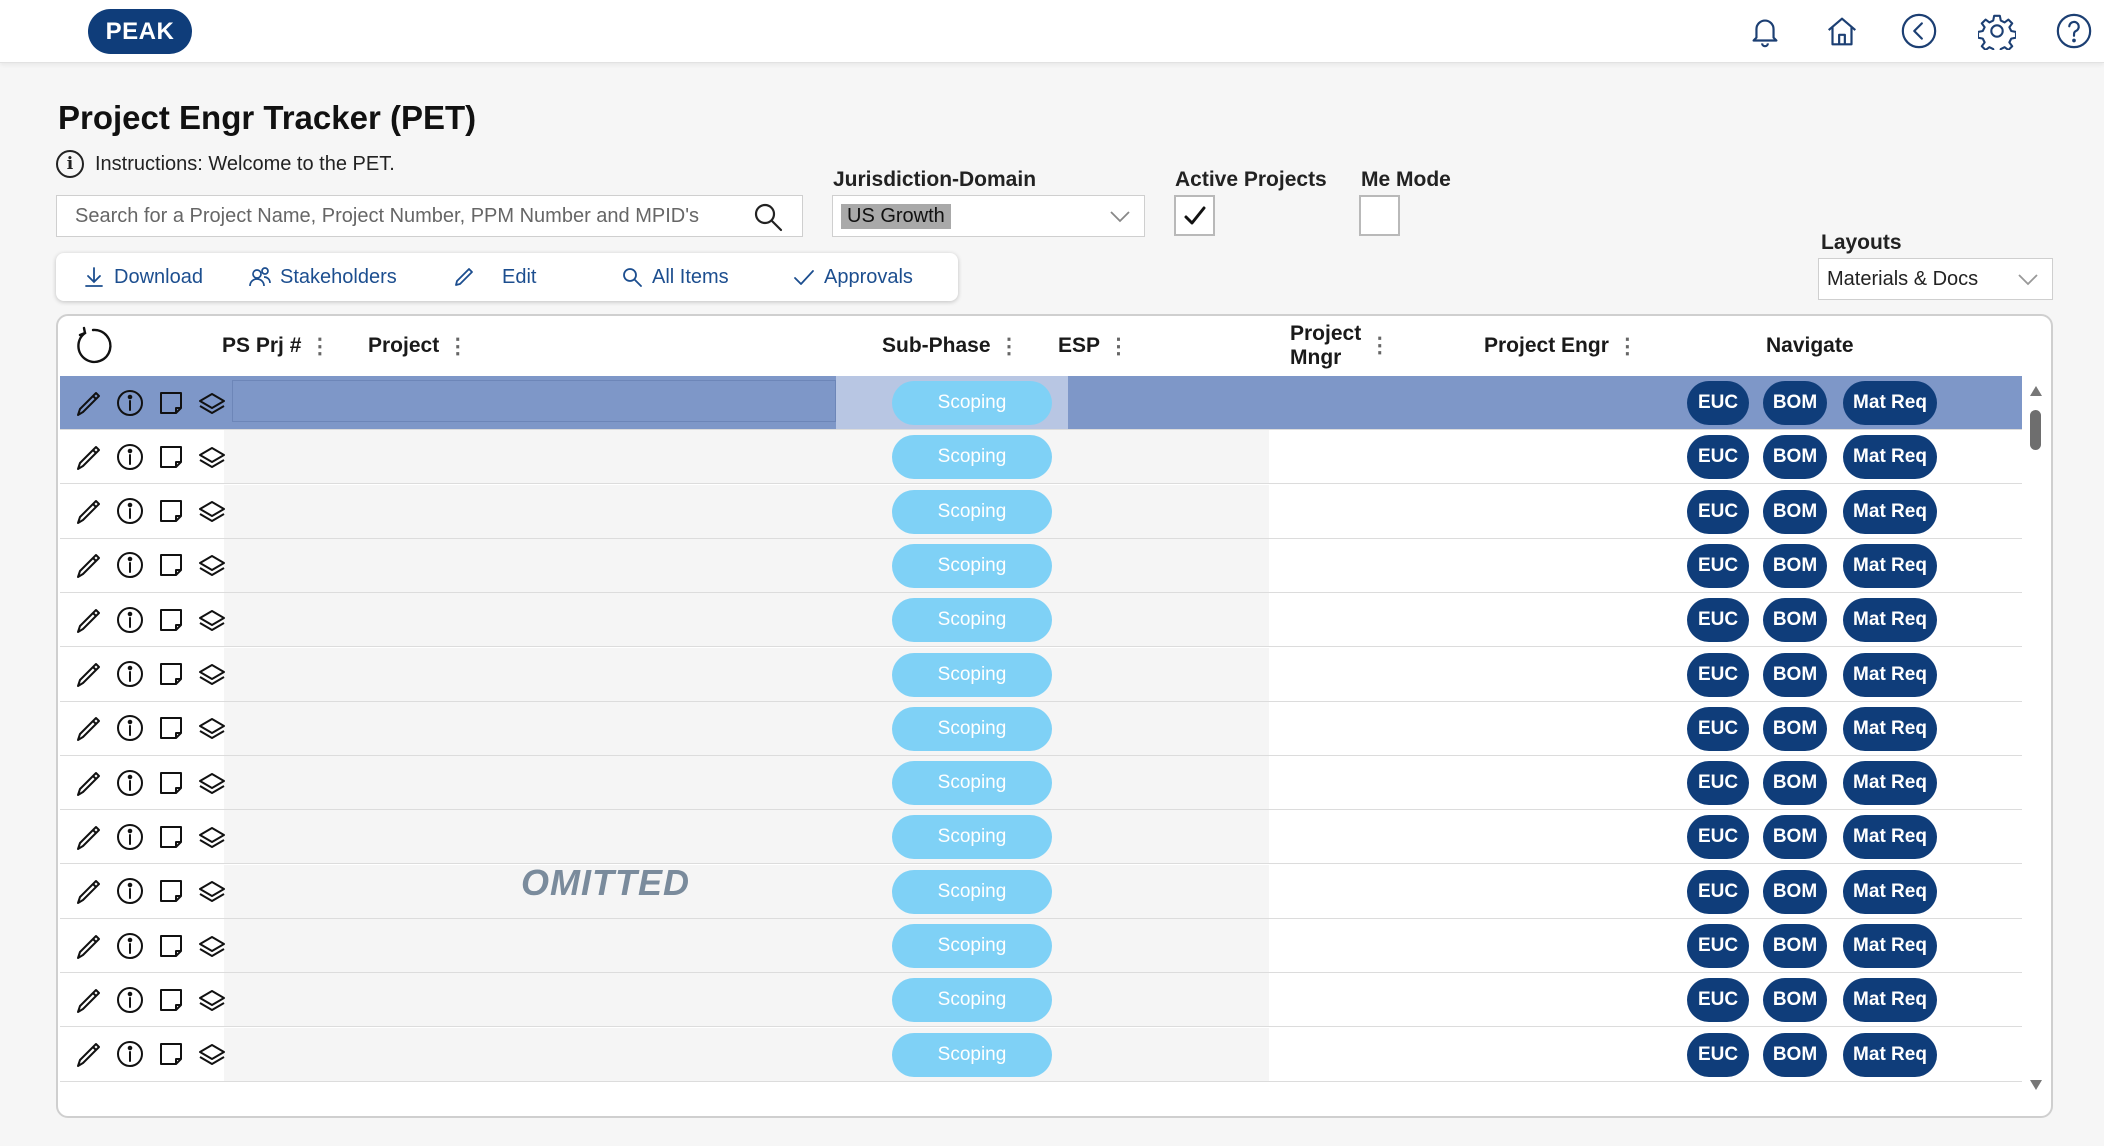  I want to click on layouts-dropdown: Materials & Docs, so click(1935, 279).